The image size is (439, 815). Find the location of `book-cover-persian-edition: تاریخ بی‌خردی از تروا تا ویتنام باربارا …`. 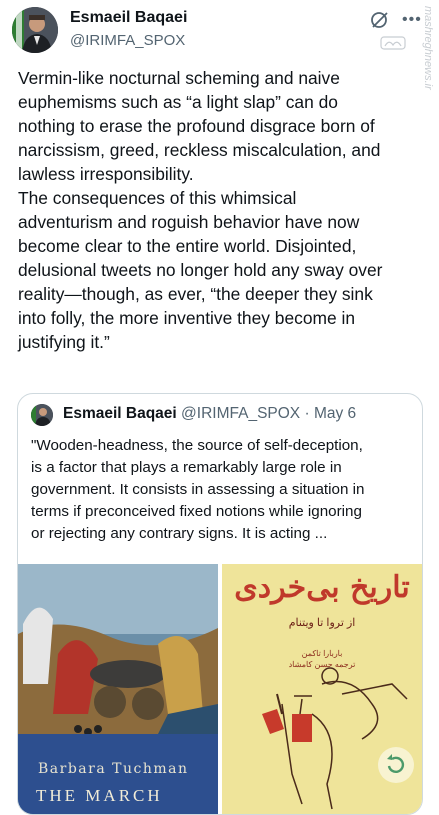

book-cover-persian-edition: تاریخ بی‌خردی از تروا تا ویتنام باربارا … is located at coordinates (322, 689).